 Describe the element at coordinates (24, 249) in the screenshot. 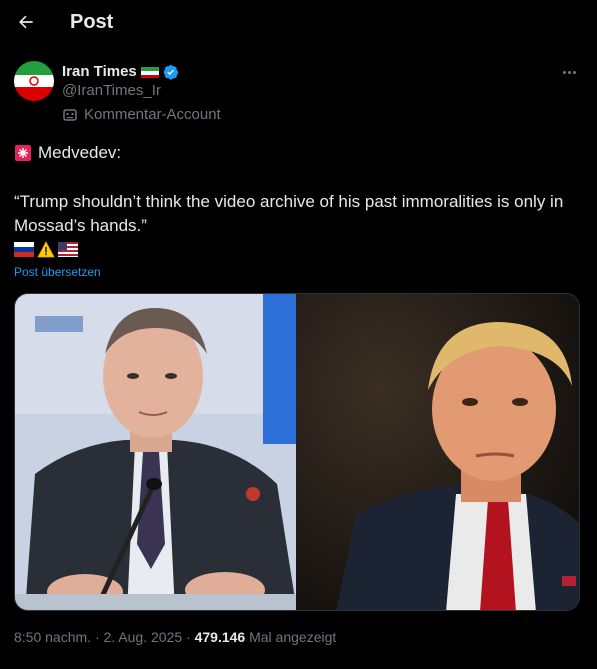

I see `russia-flag-icon` at that location.